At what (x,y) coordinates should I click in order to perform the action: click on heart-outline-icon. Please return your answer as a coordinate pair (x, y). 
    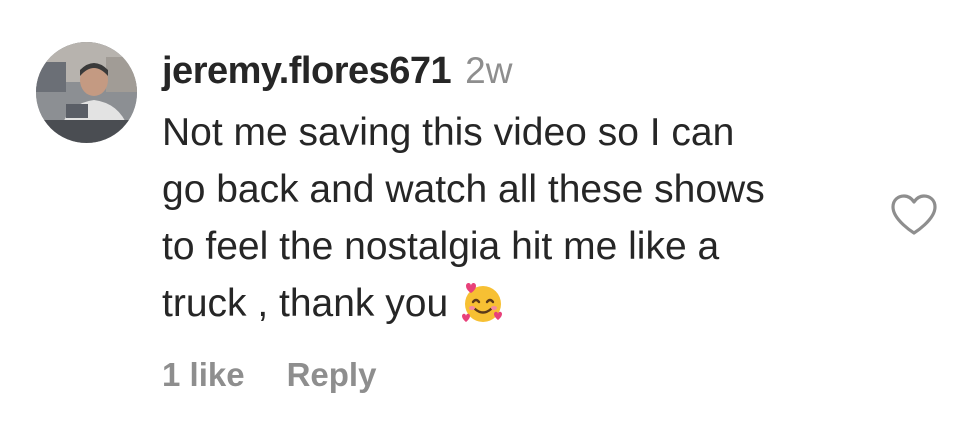
    Looking at the image, I should click on (914, 215).